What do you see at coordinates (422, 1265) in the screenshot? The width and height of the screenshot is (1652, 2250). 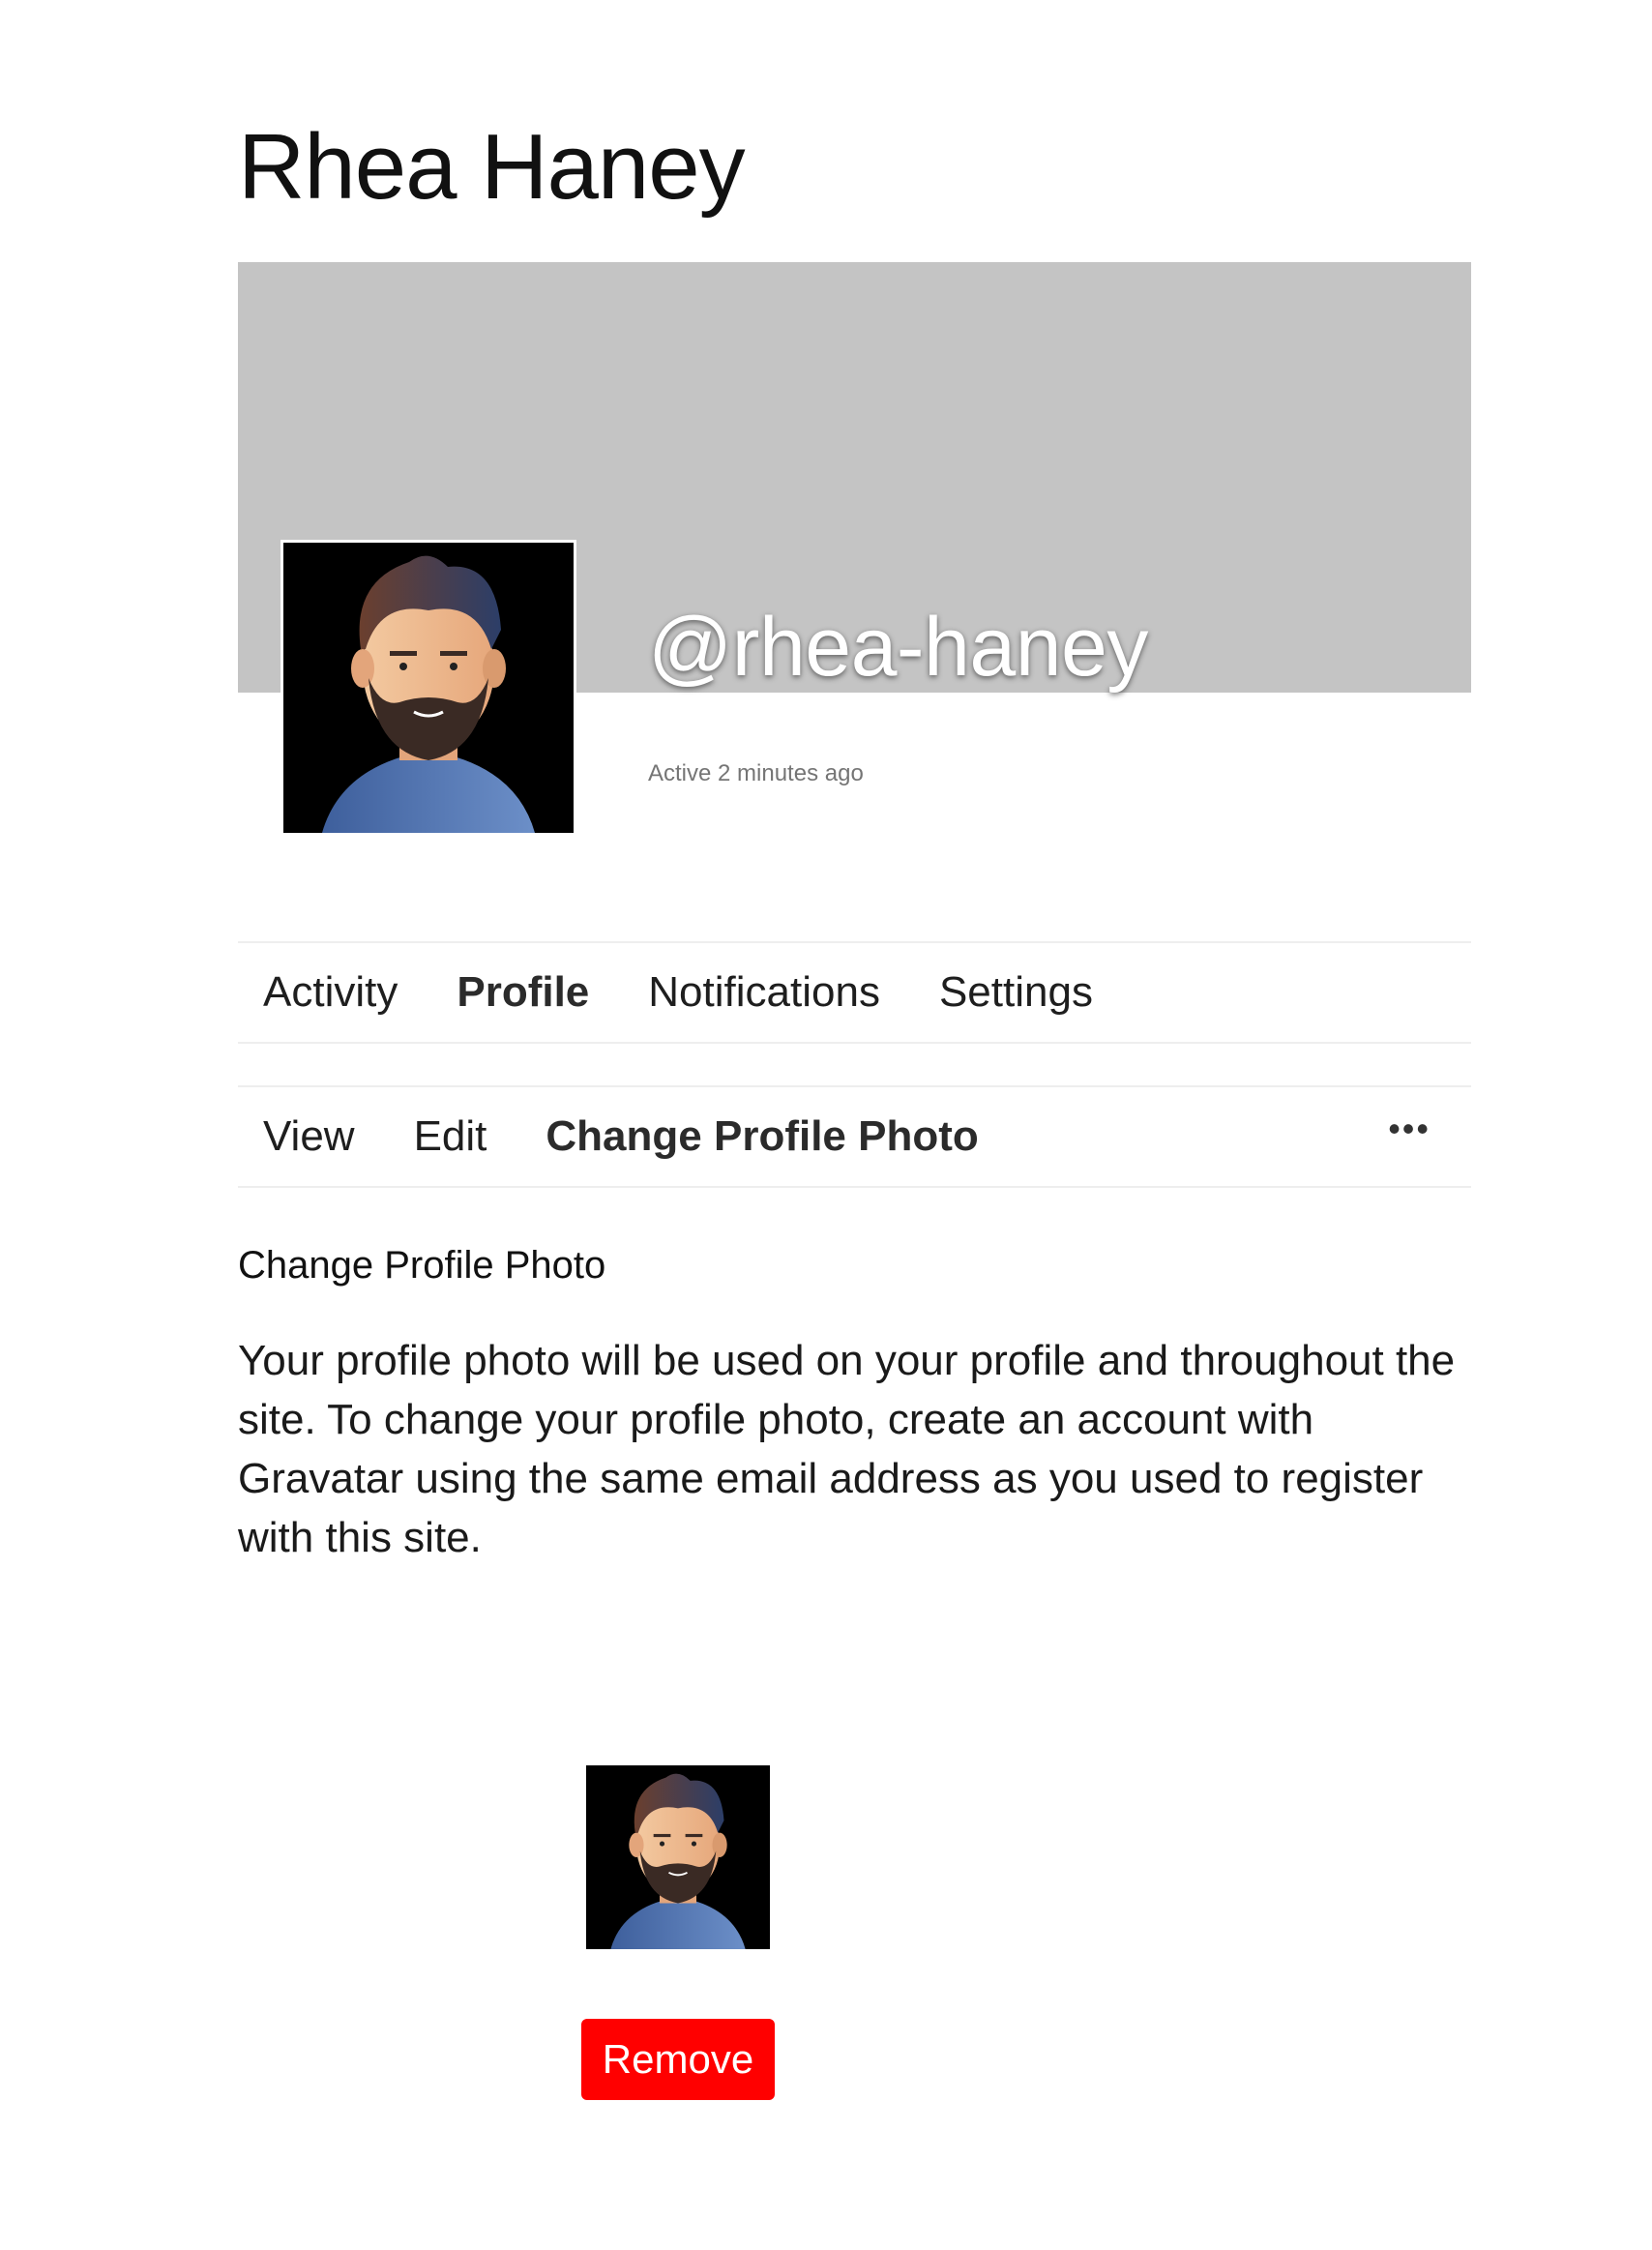 I see `section-heading: Change Profile Photo` at bounding box center [422, 1265].